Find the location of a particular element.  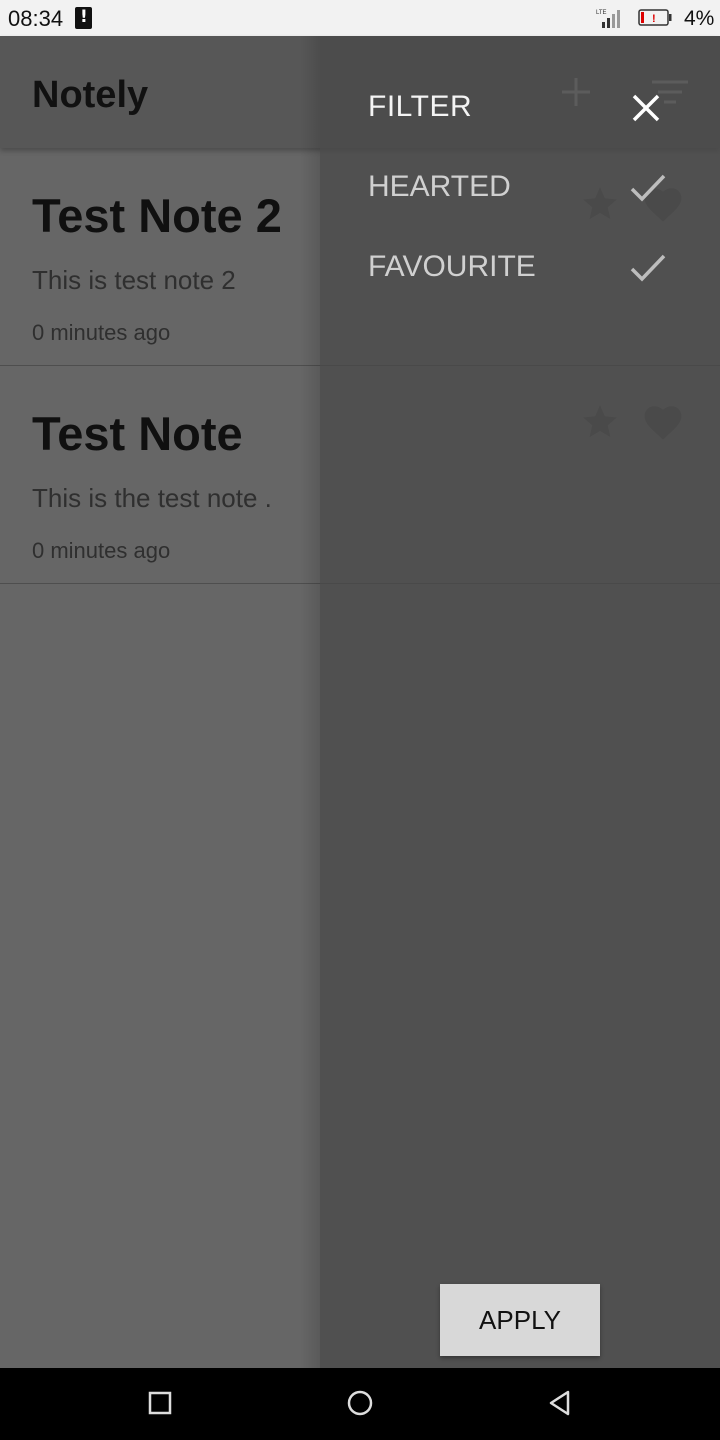

battery-percent: 4% is located at coordinates (699, 18).